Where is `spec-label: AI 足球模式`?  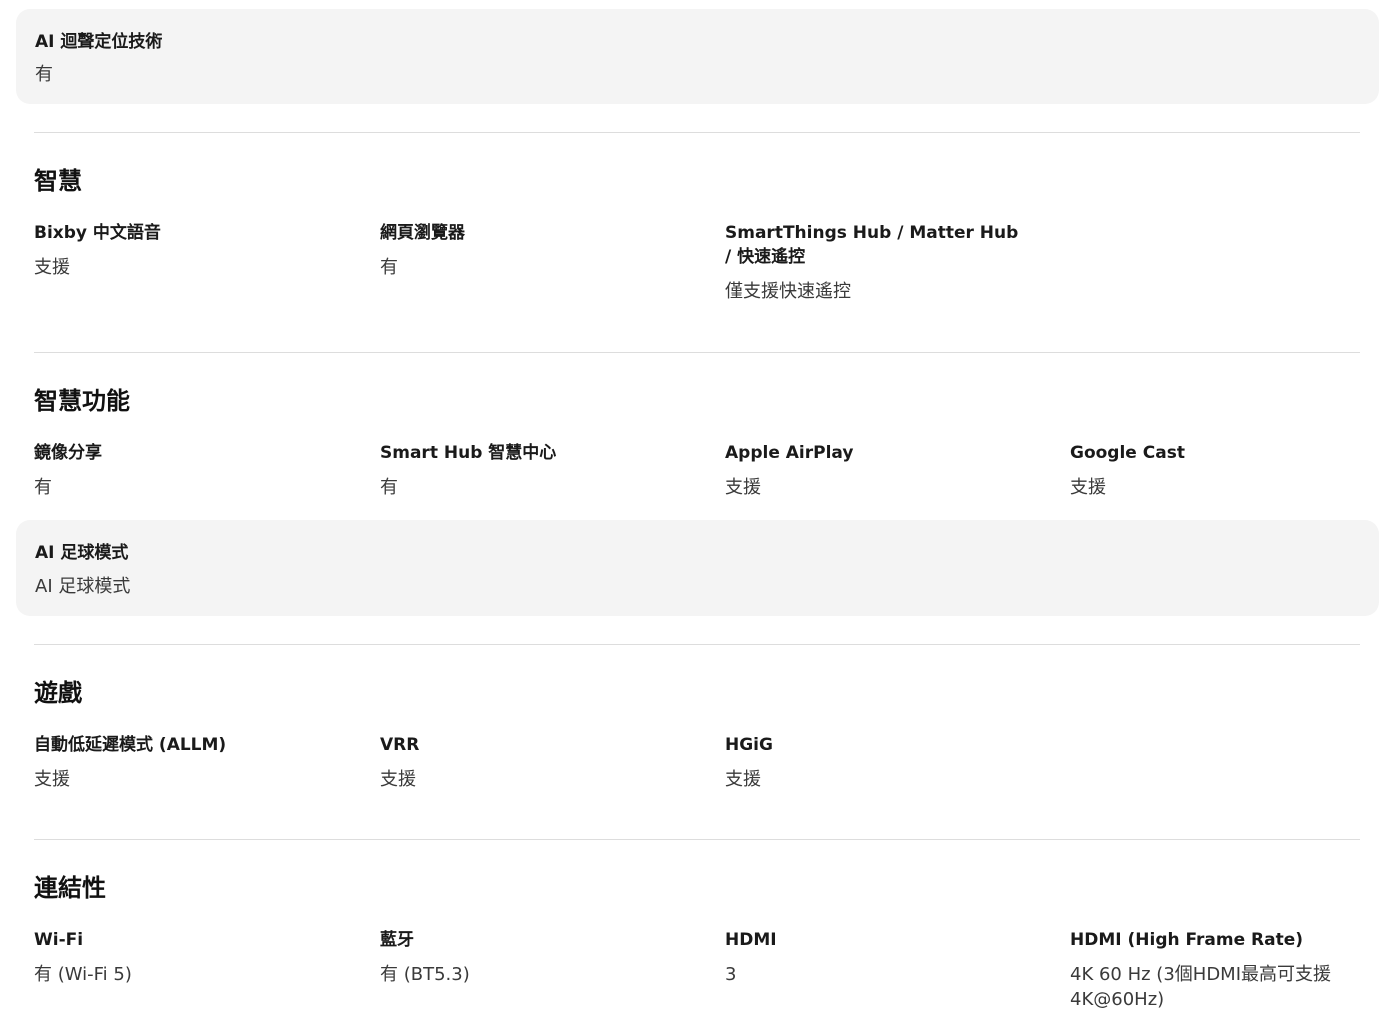 spec-label: AI 足球模式 is located at coordinates (82, 553).